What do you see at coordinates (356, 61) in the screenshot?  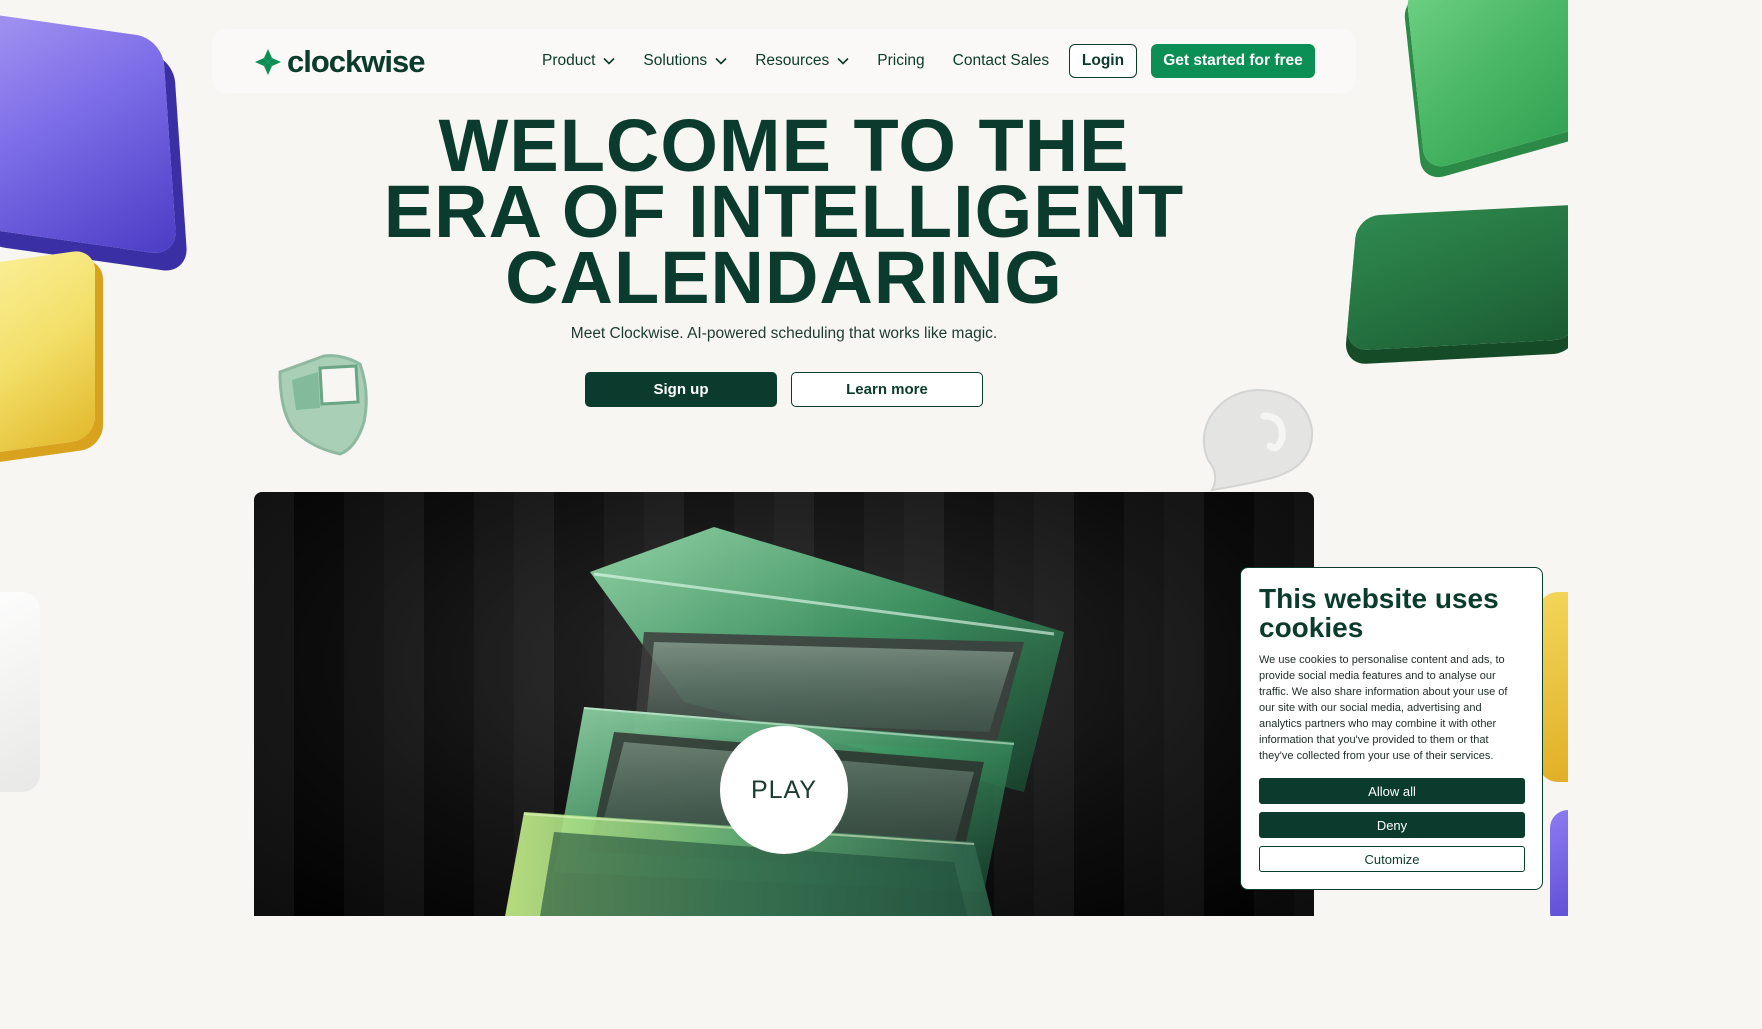 I see `logo-wordmark: clockwise` at bounding box center [356, 61].